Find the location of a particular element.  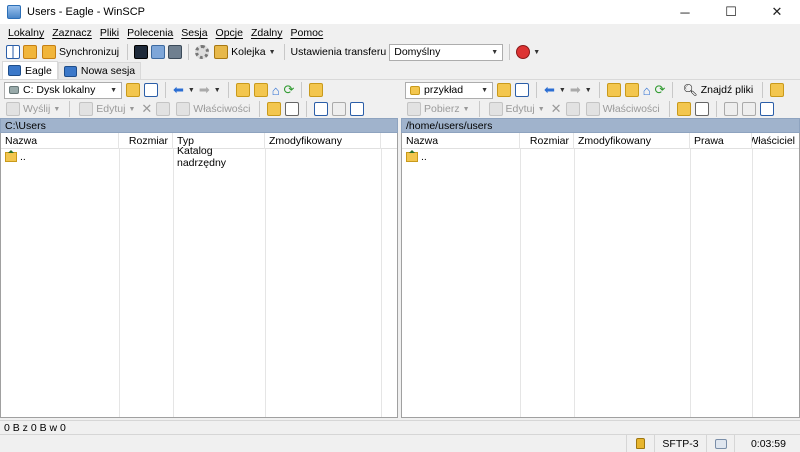

local-path-bar: C:\Users is located at coordinates (199, 125).